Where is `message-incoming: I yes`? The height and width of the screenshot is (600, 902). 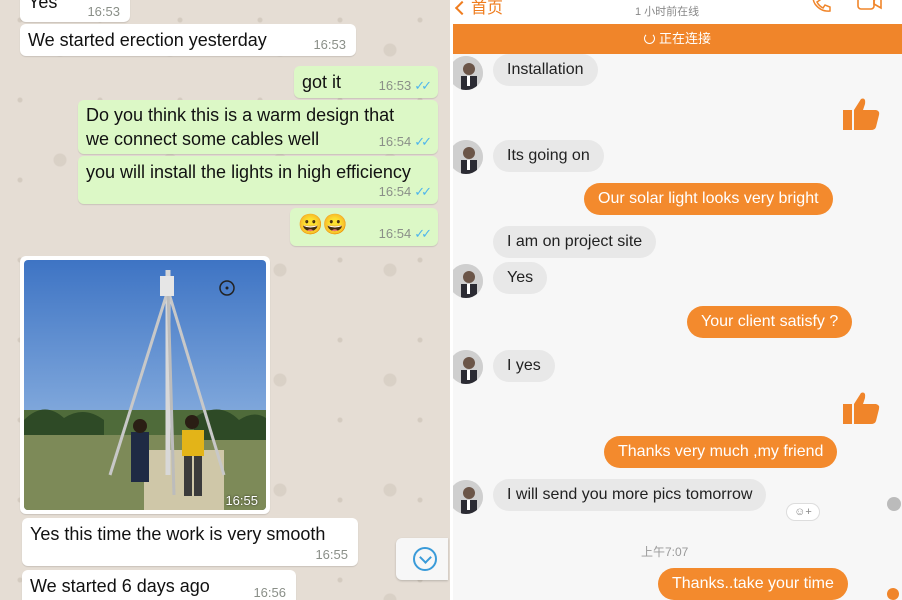 message-incoming: I yes is located at coordinates (524, 366).